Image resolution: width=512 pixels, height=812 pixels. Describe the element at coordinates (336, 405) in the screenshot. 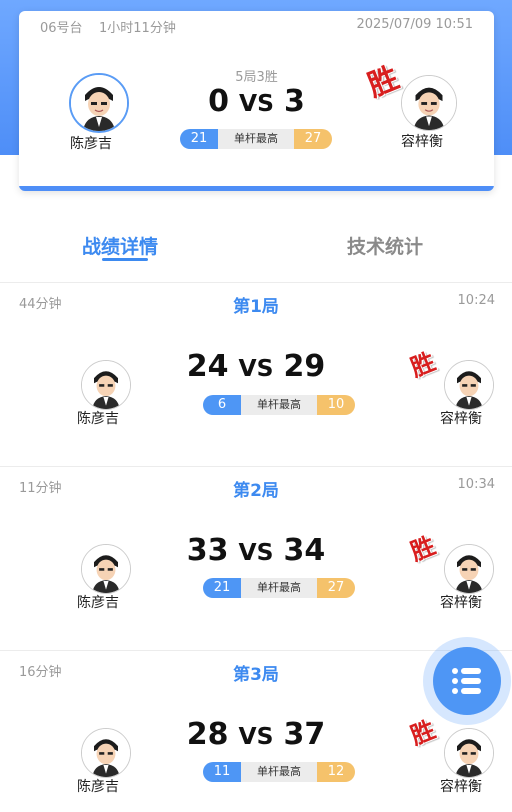

I see `right-high-break: 10` at that location.